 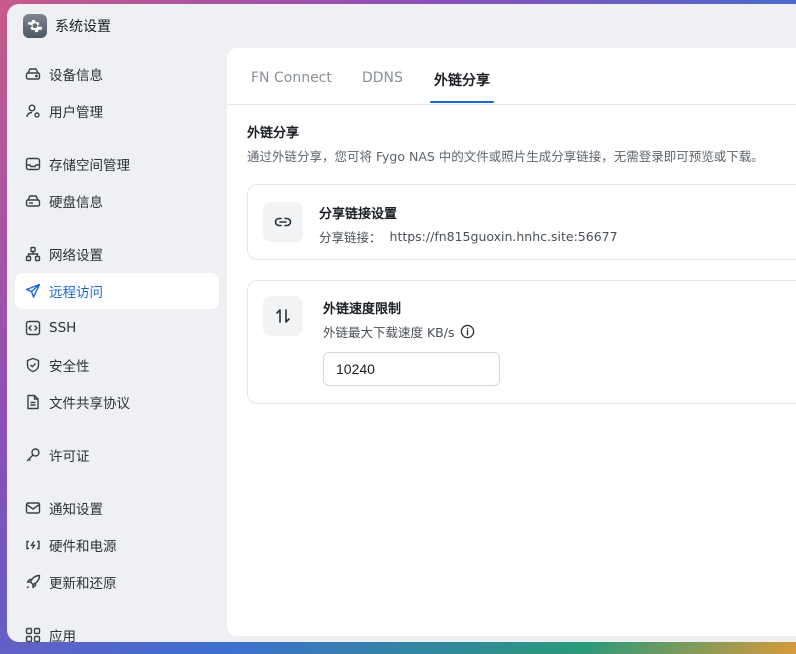 What do you see at coordinates (117, 629) in the screenshot?
I see `sidebar-item-apps: 应用` at bounding box center [117, 629].